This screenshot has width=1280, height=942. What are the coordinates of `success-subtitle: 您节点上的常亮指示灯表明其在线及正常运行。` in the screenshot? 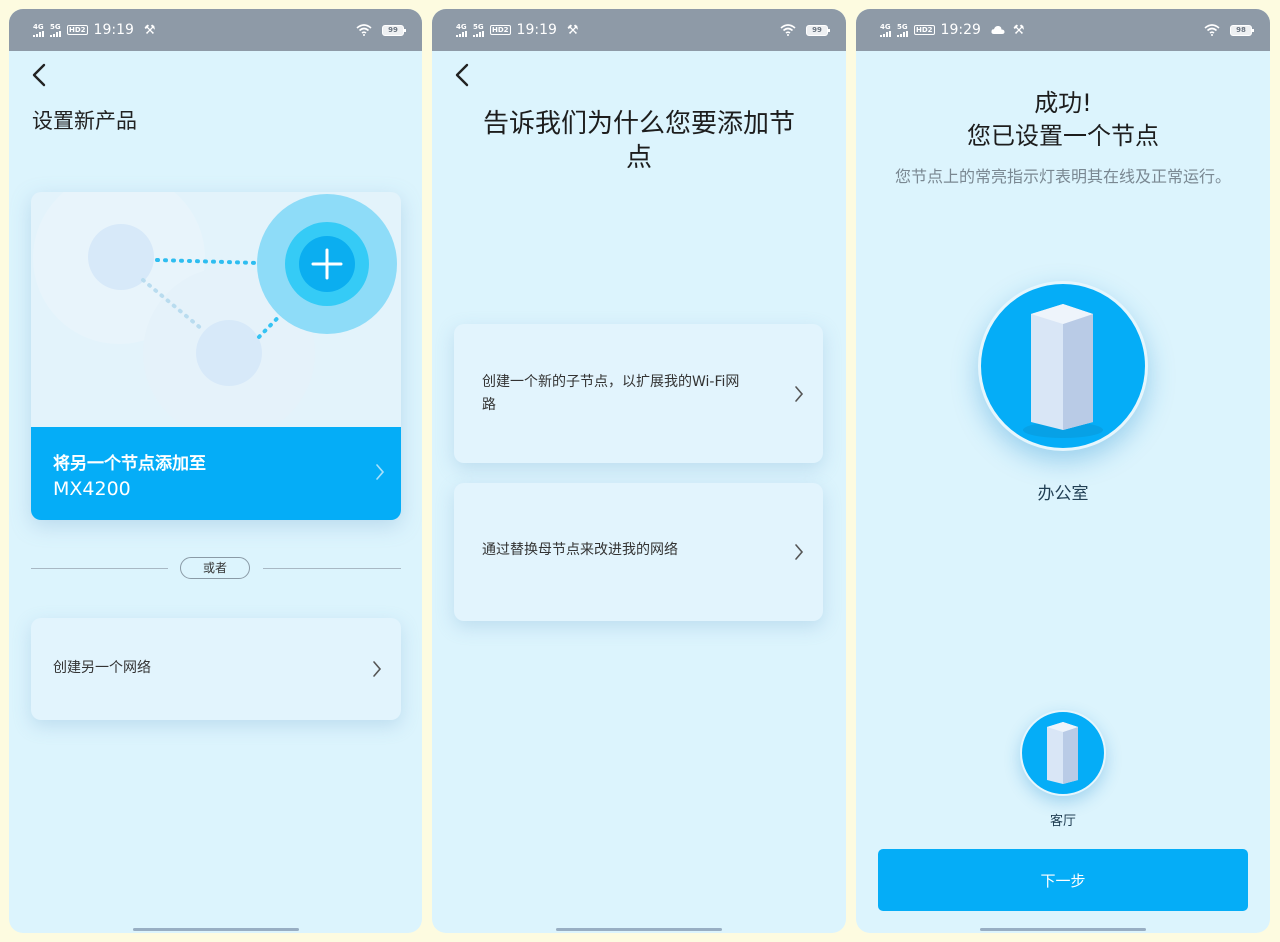 It's located at (1062, 176).